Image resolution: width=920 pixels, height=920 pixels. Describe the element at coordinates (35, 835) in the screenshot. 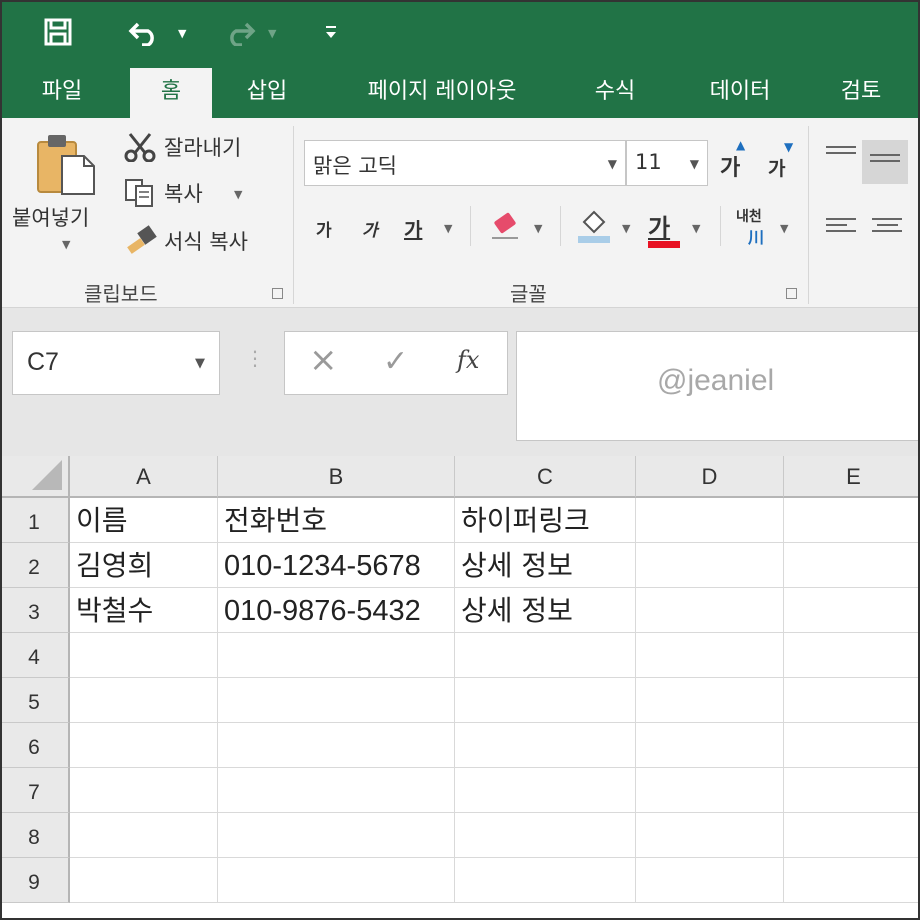

I see `row-header-8: 8` at that location.